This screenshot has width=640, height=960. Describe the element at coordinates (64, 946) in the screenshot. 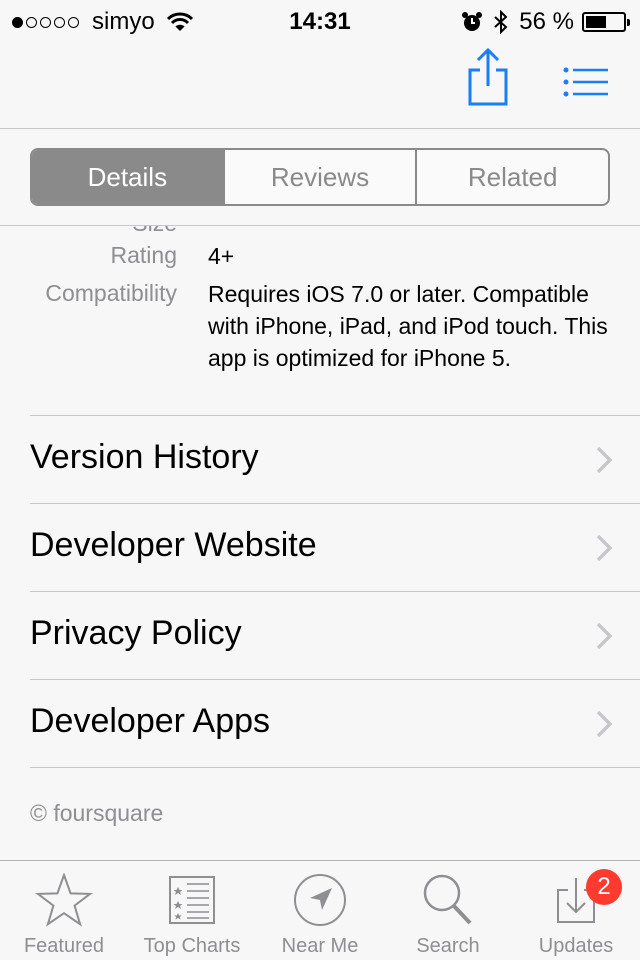

I see `tab-featured-label: Featured` at that location.